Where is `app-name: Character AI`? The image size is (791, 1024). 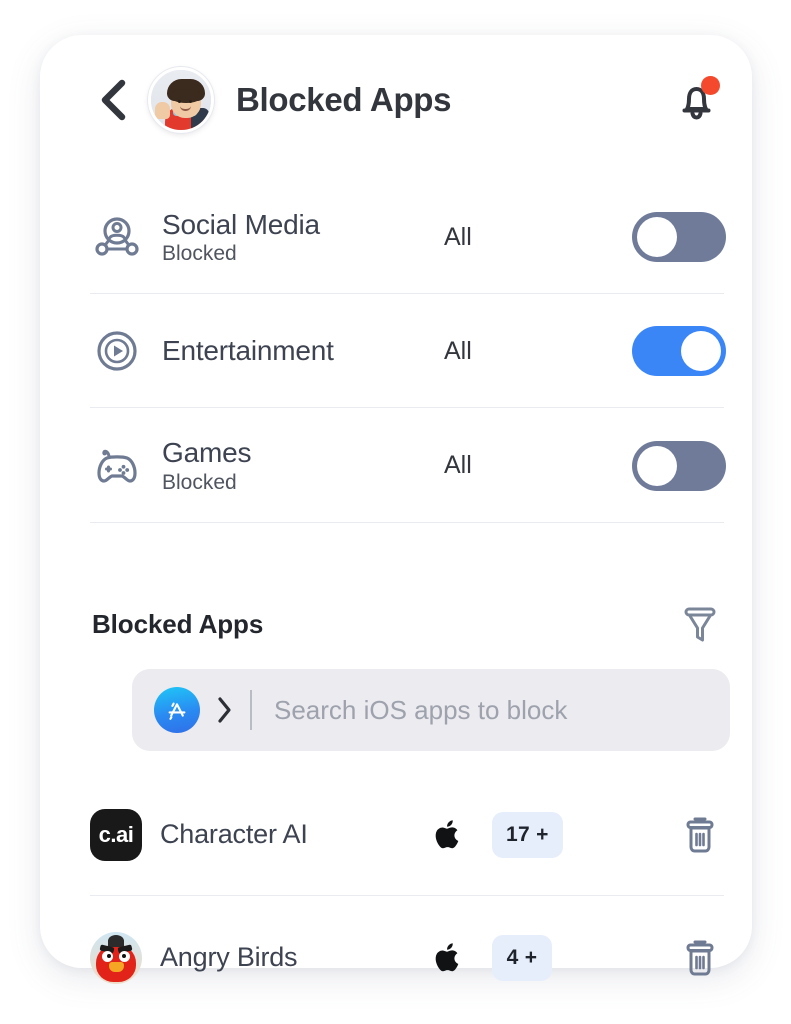
app-name: Character AI is located at coordinates (234, 834).